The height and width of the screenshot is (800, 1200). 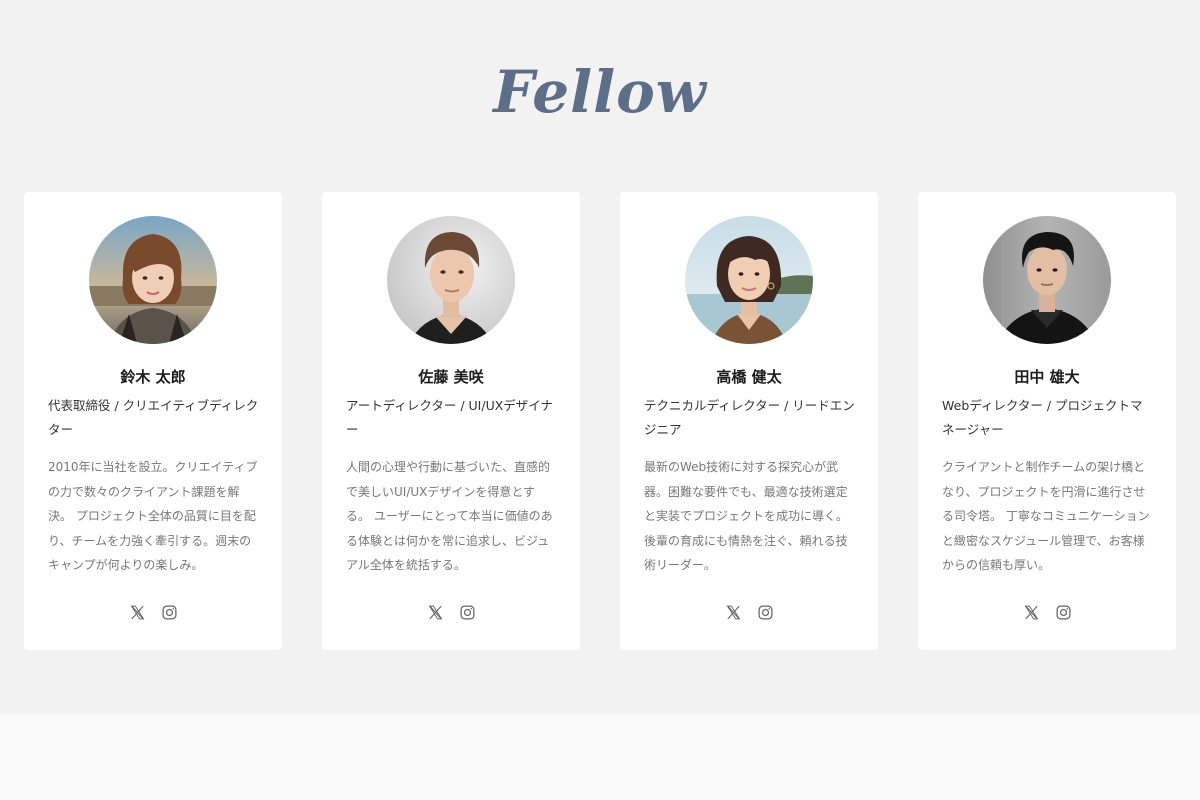 I want to click on member-name: 佐藤 美咲, so click(x=451, y=377).